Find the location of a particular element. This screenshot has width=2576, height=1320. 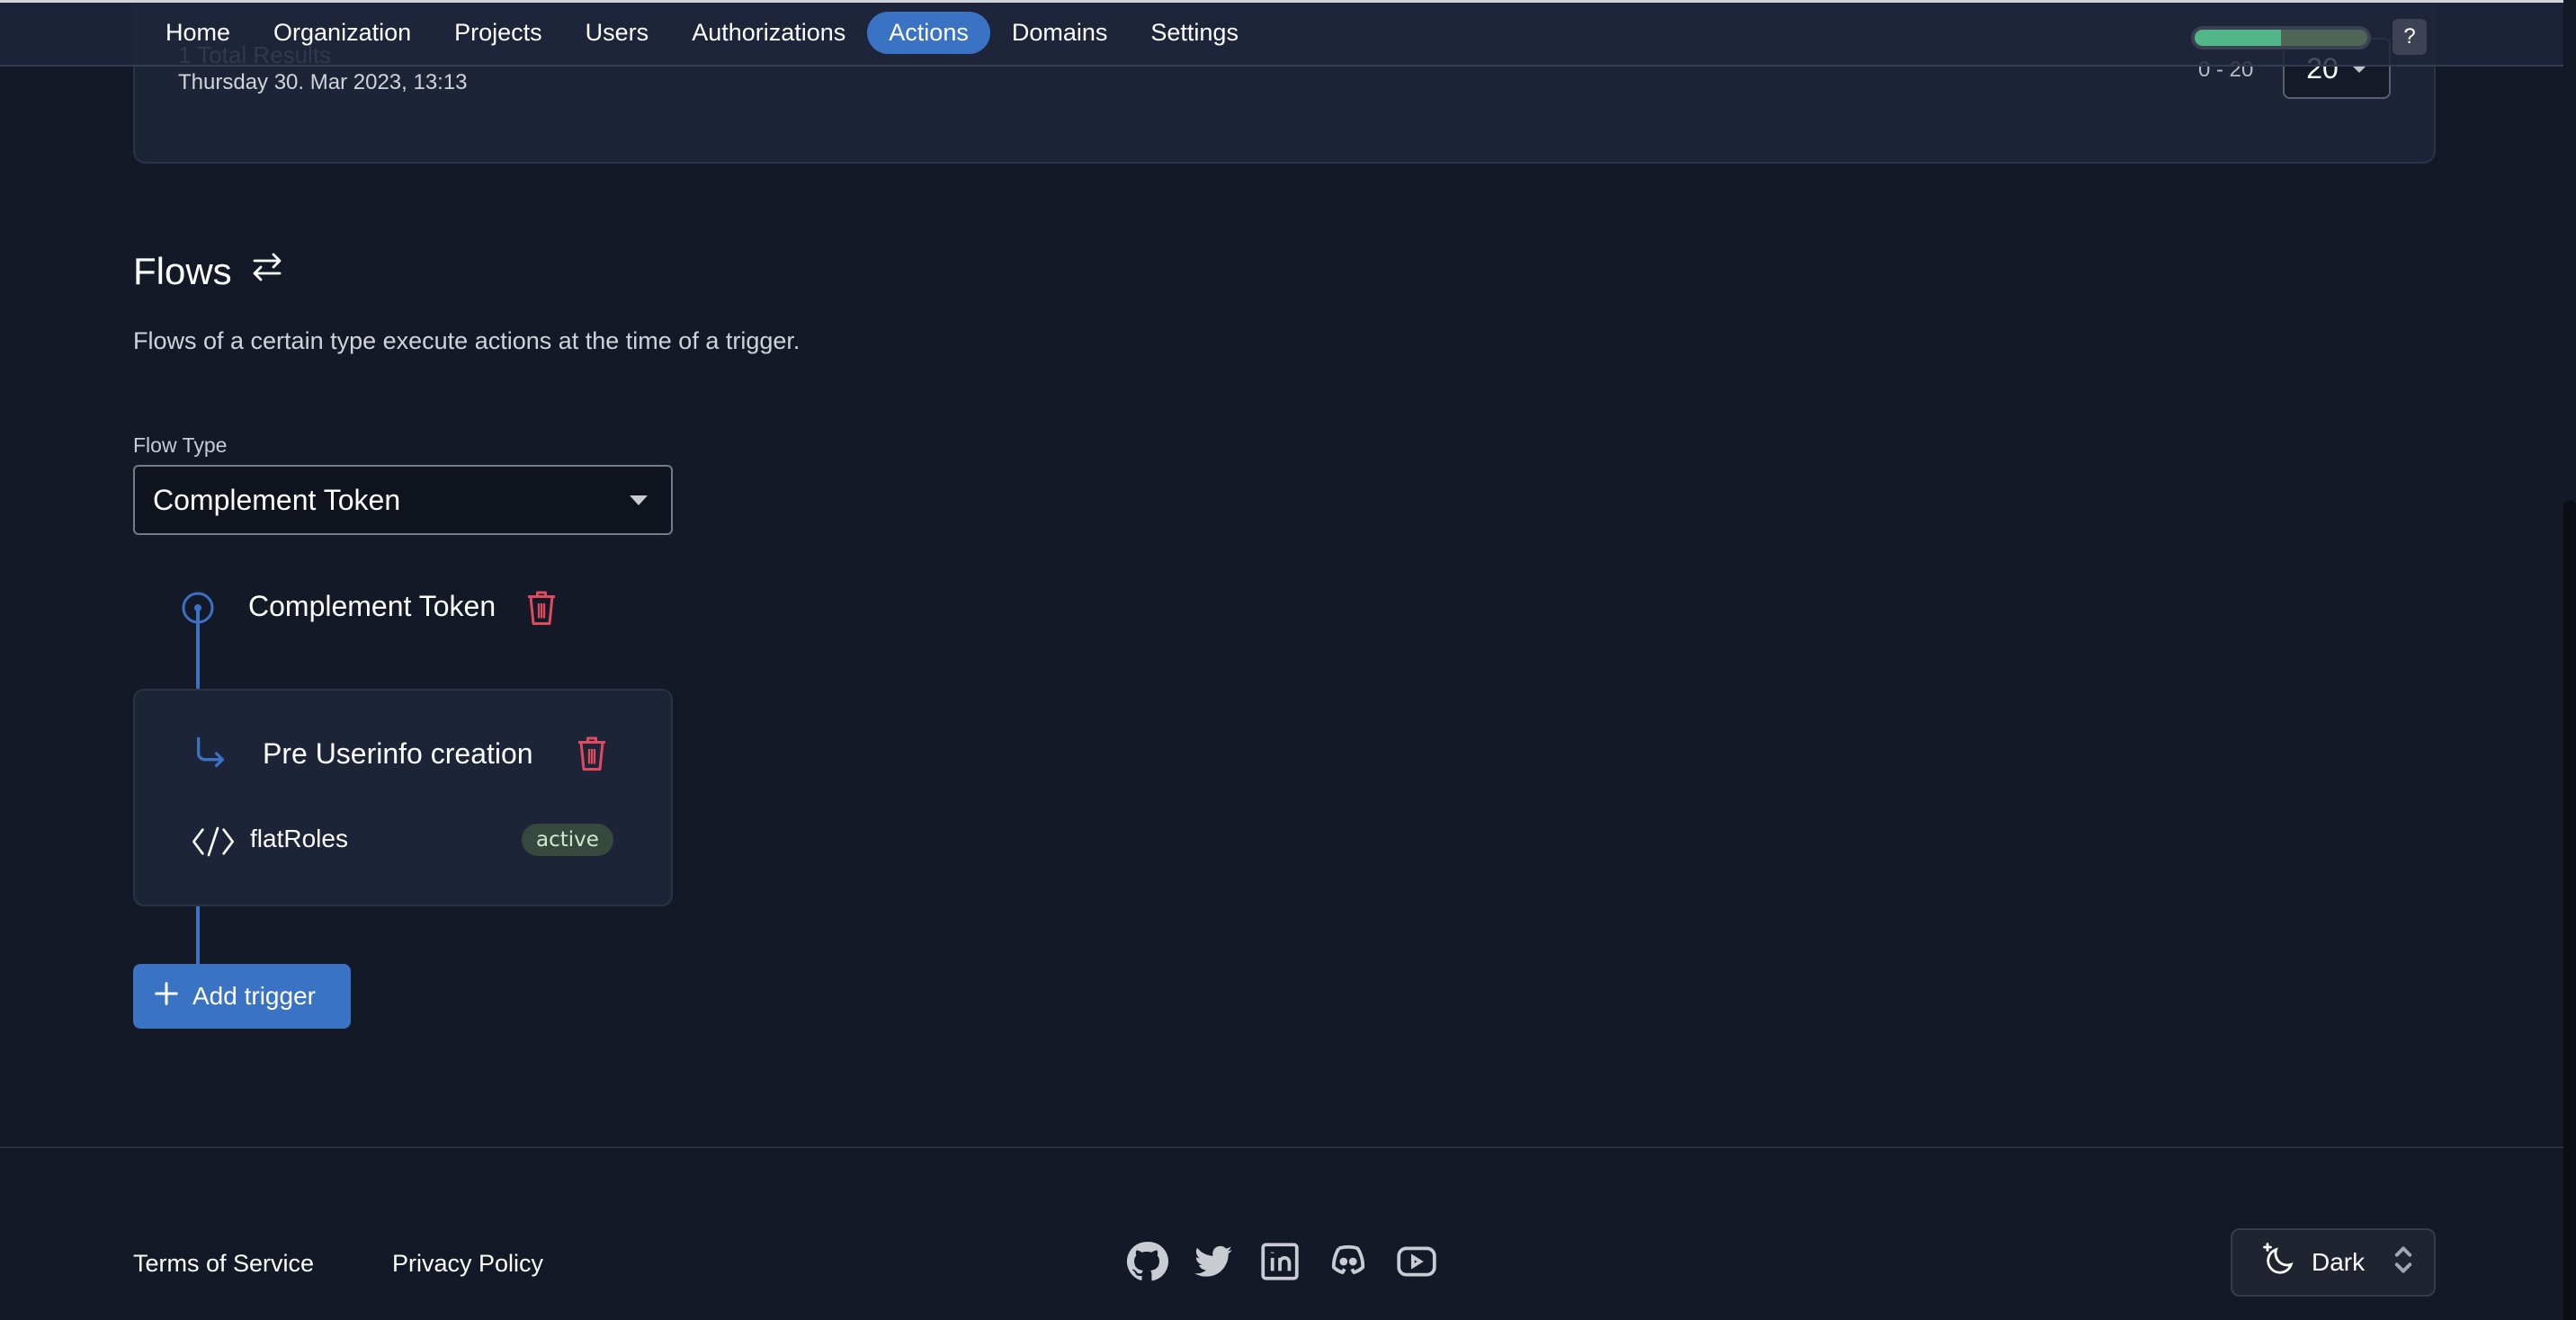

nav-item-actions: Actions is located at coordinates (928, 33).